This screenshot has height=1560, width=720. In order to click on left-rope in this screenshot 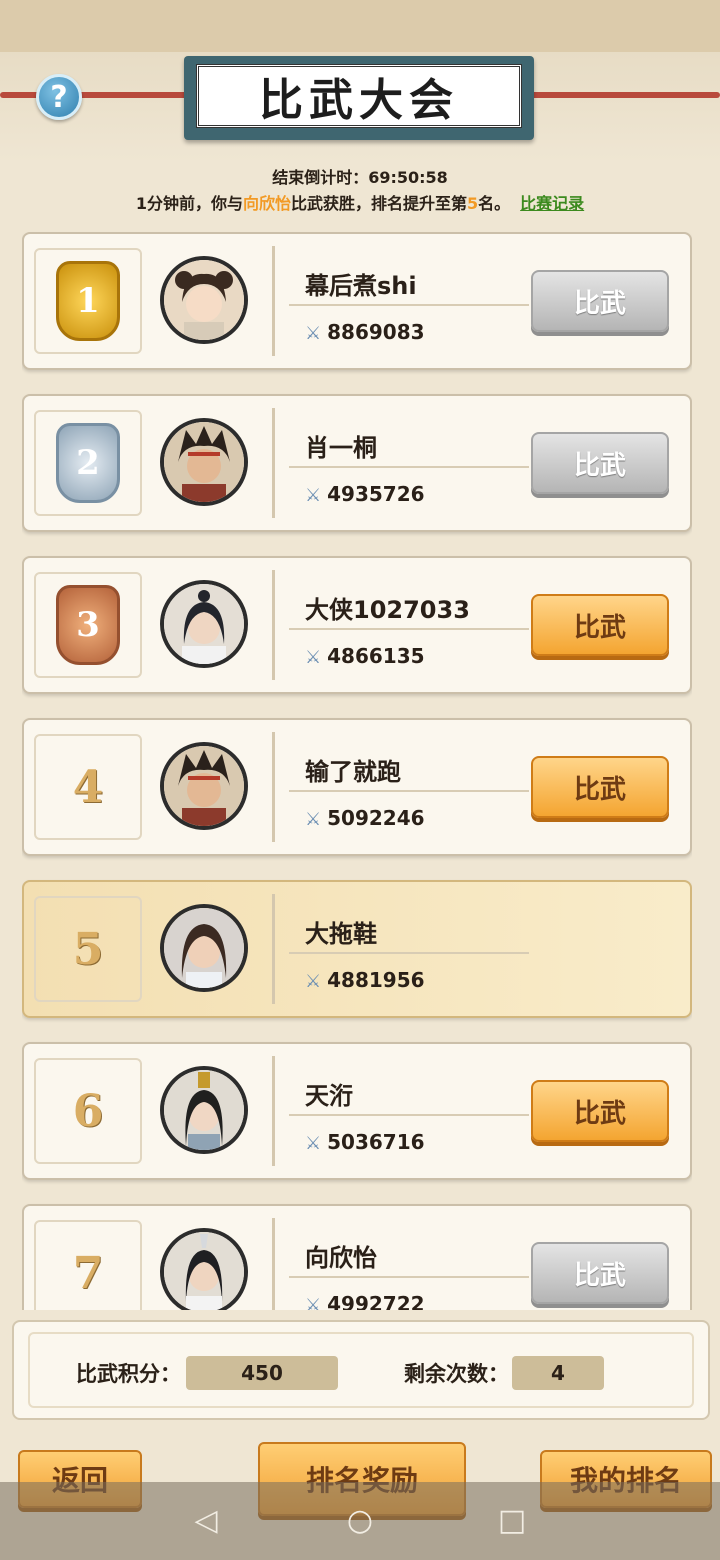, I will do `click(100, 95)`.